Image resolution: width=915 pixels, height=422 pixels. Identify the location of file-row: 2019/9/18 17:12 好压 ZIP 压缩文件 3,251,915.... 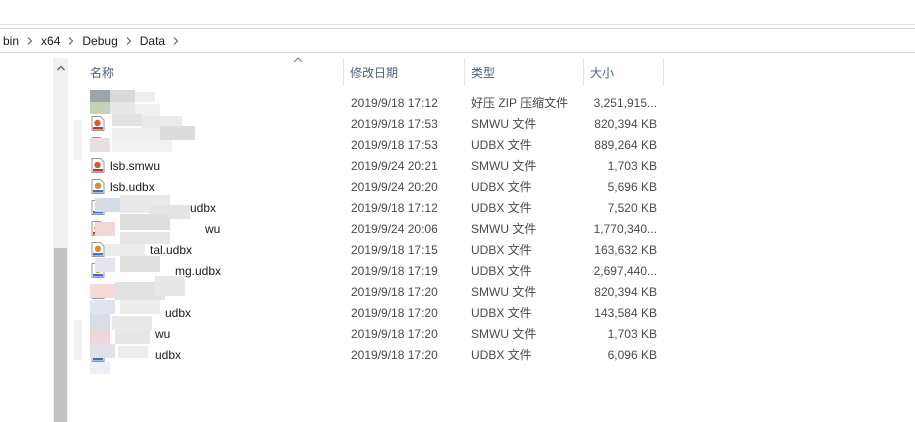
(374, 102).